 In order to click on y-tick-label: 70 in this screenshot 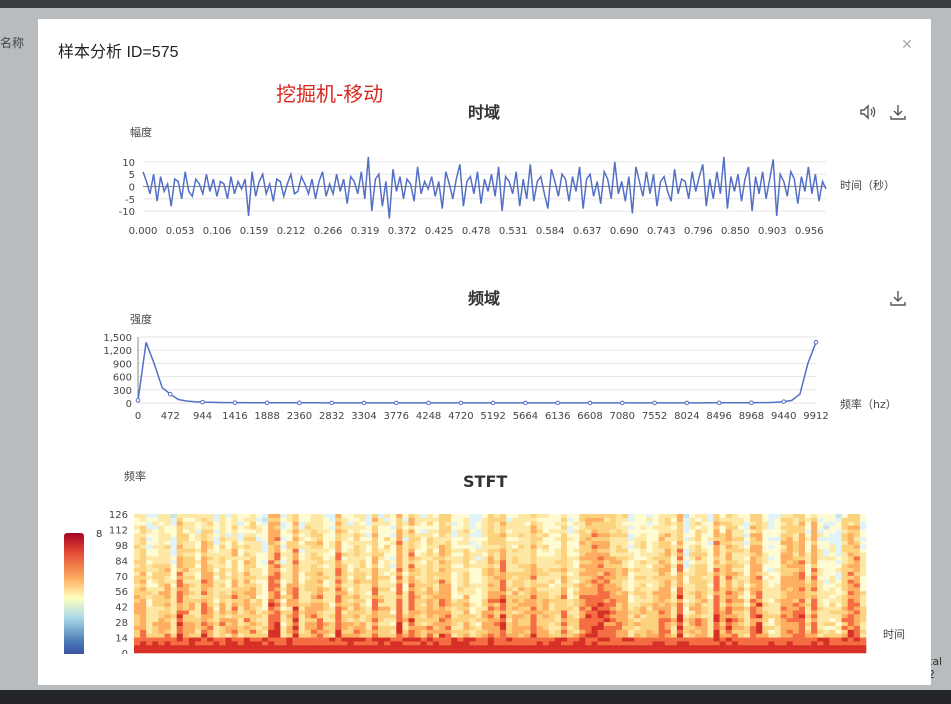, I will do `click(121, 577)`.